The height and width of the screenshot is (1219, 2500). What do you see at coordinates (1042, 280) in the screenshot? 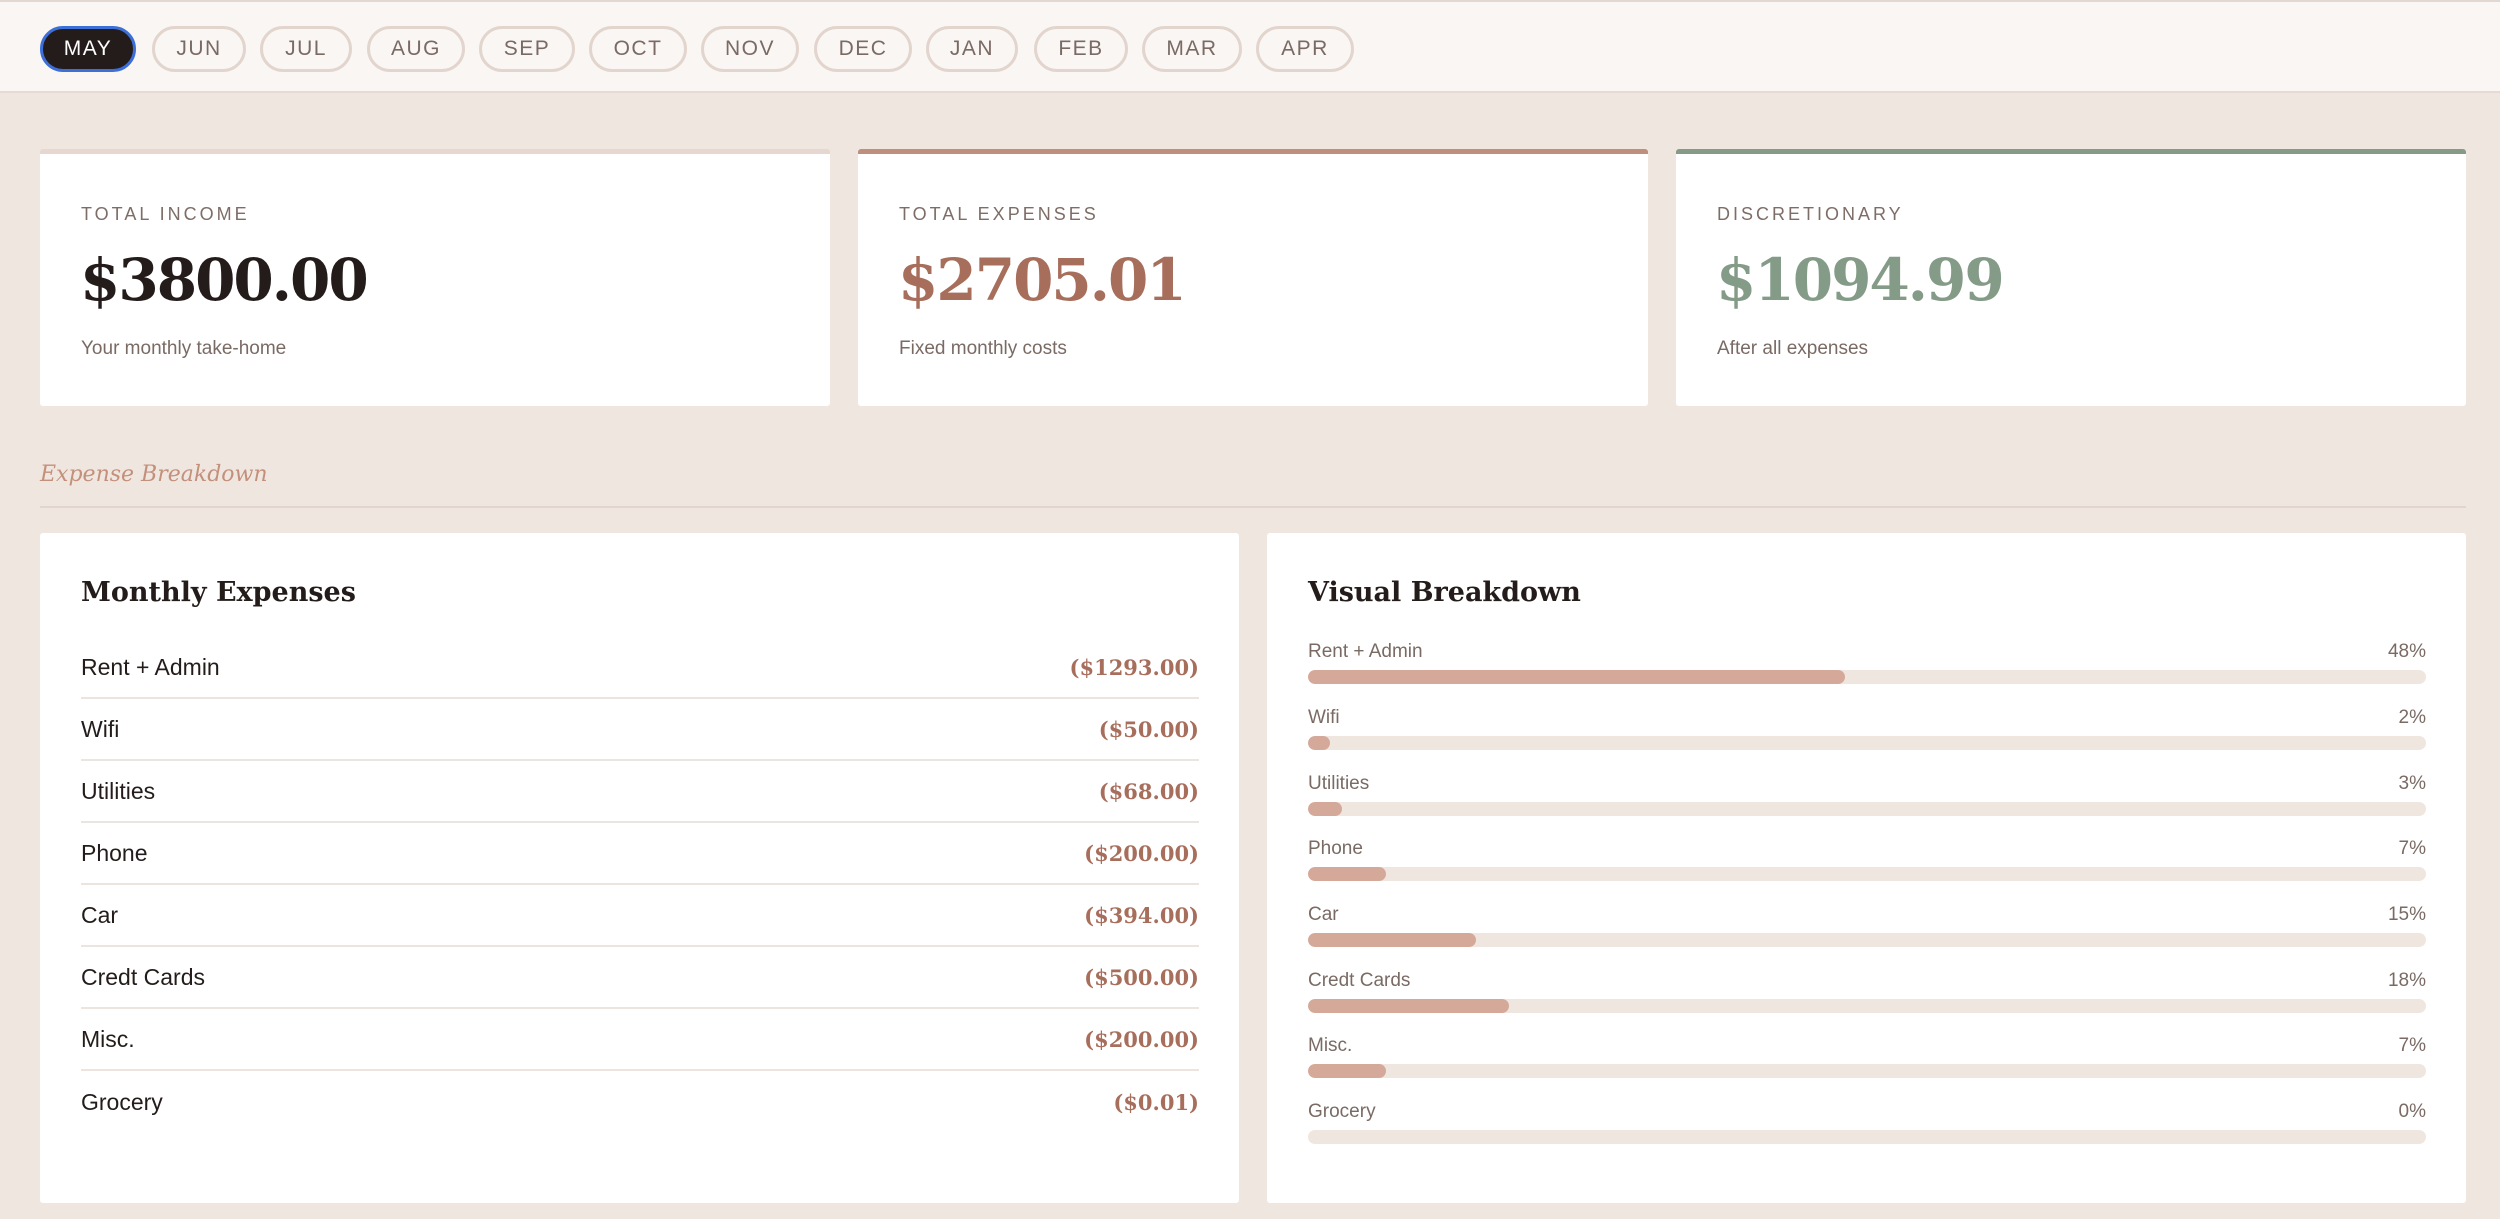
I see `total-expenses-value: $2705.01` at bounding box center [1042, 280].